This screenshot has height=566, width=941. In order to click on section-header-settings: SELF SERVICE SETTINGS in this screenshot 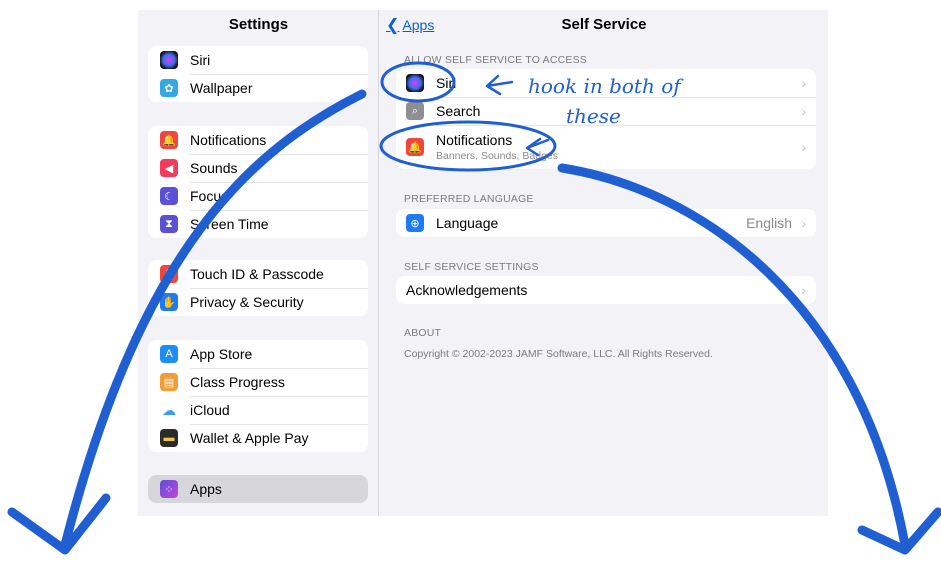, I will do `click(471, 267)`.